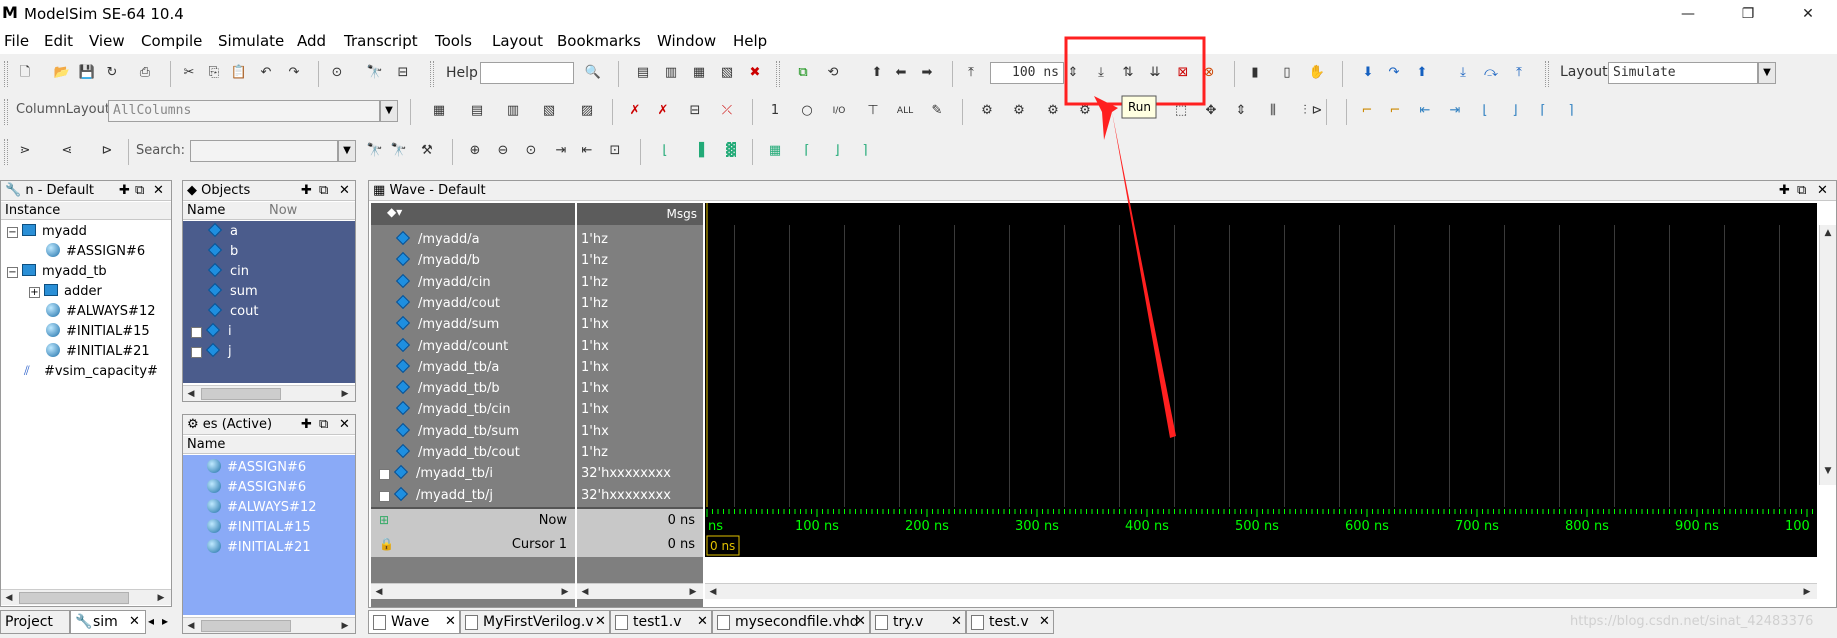 The width and height of the screenshot is (1837, 638). What do you see at coordinates (1135, 267) in the screenshot?
I see `annotation-arrow` at bounding box center [1135, 267].